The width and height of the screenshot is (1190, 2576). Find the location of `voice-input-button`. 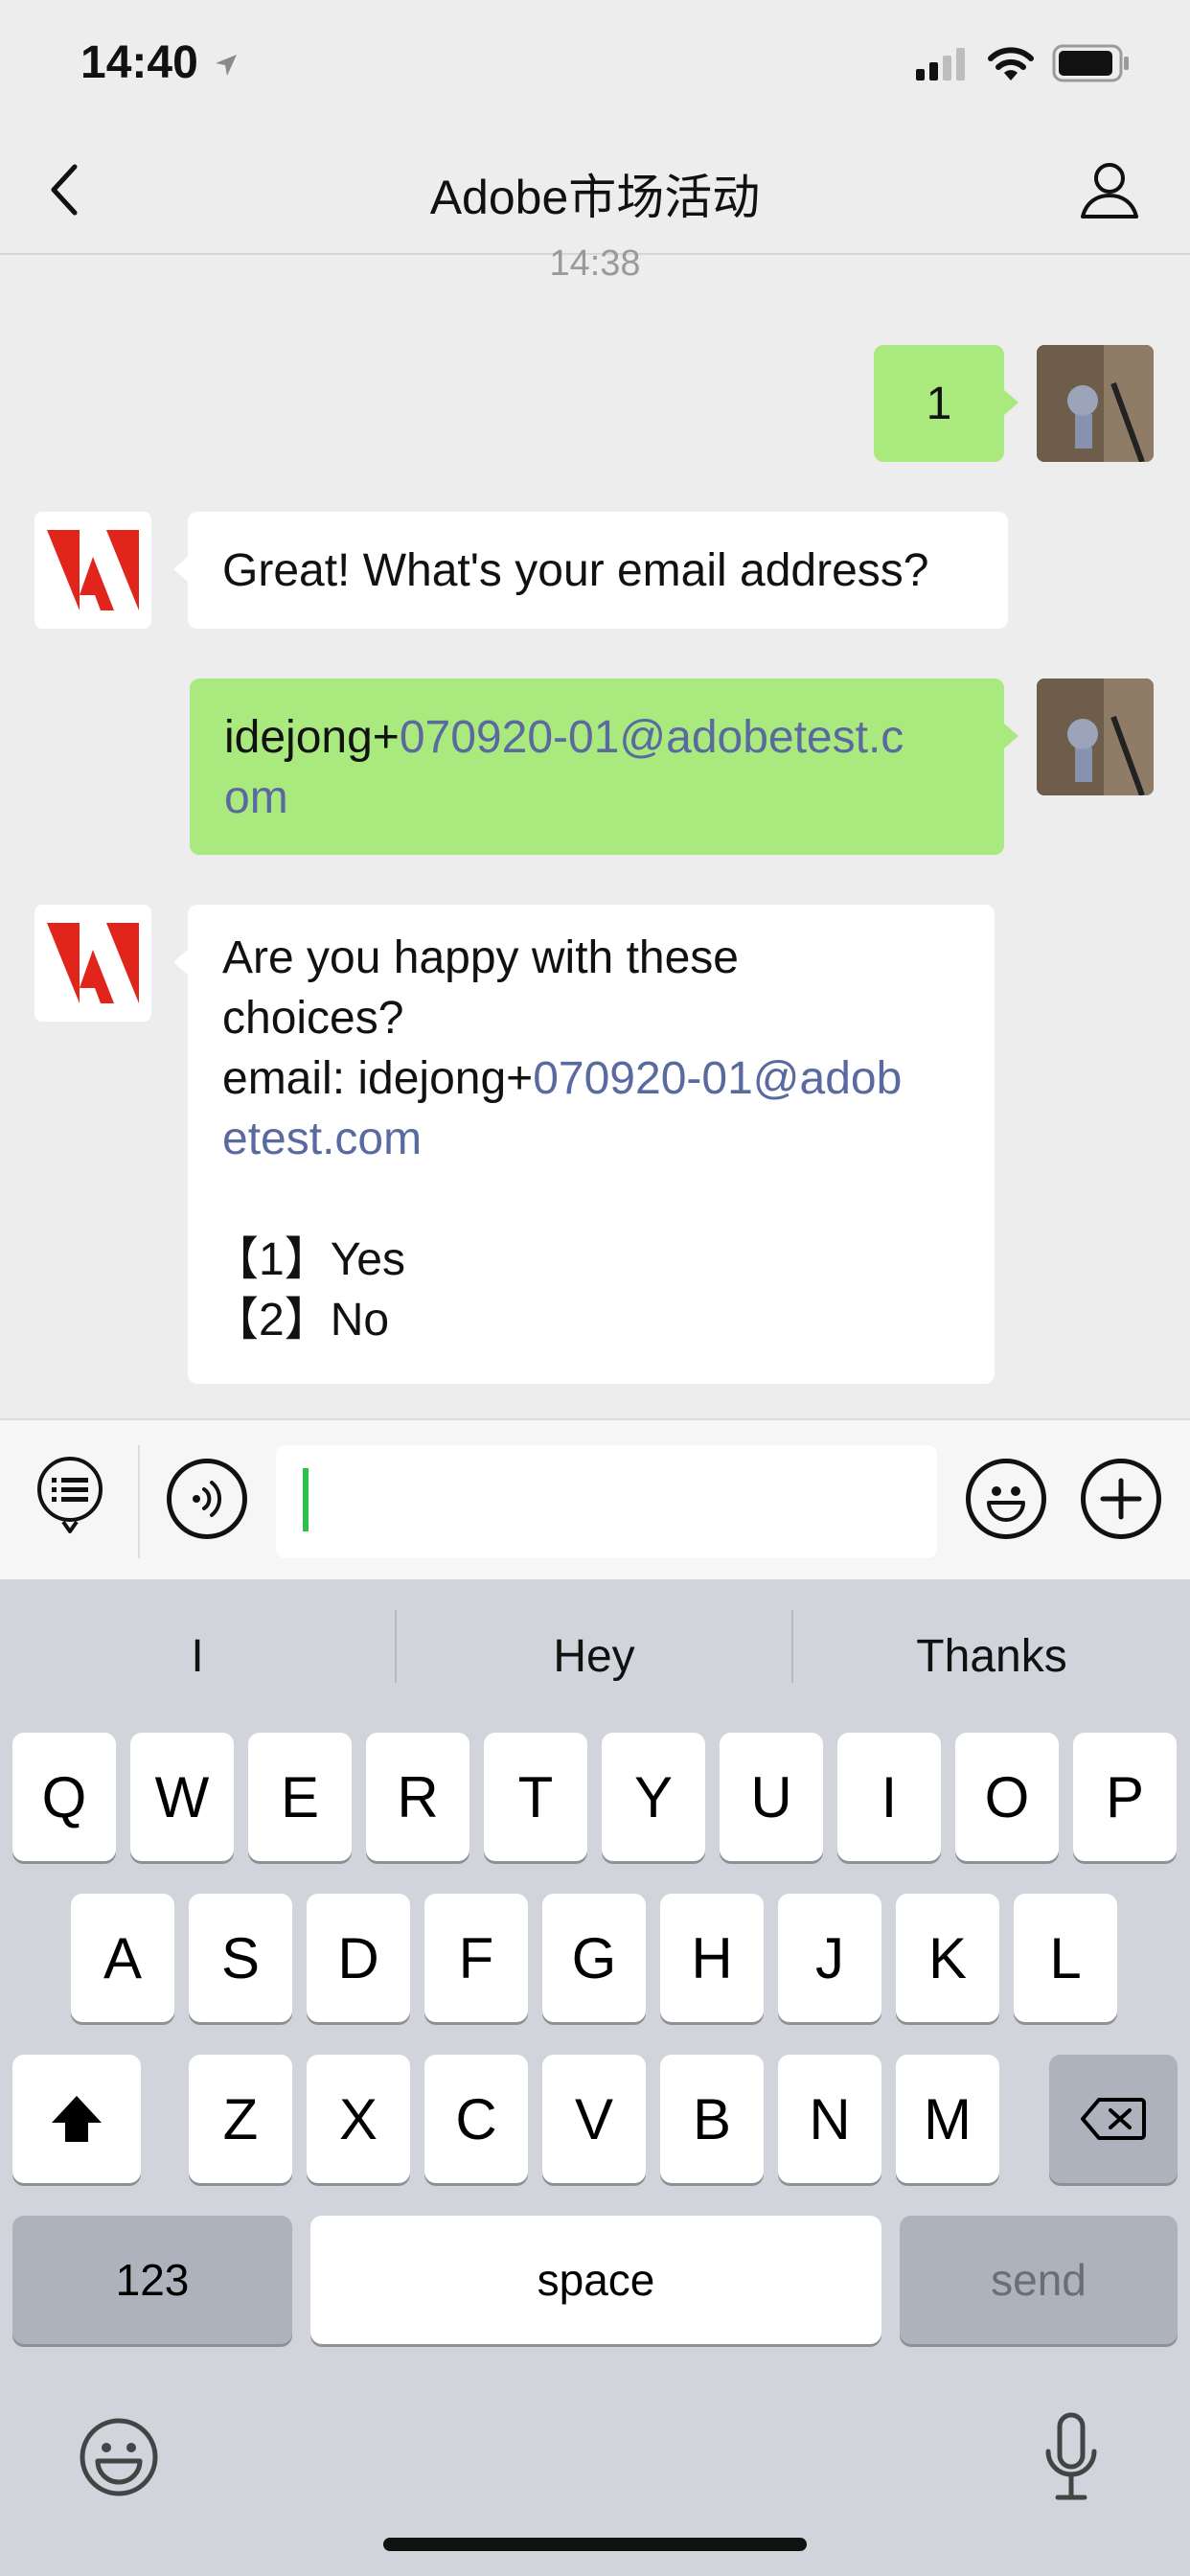

voice-input-button is located at coordinates (207, 1499).